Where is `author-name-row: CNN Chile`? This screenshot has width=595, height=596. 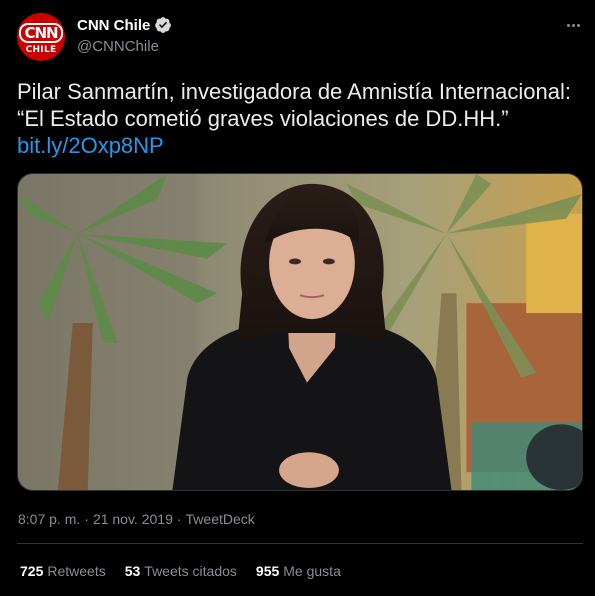
author-name-row: CNN Chile is located at coordinates (124, 25).